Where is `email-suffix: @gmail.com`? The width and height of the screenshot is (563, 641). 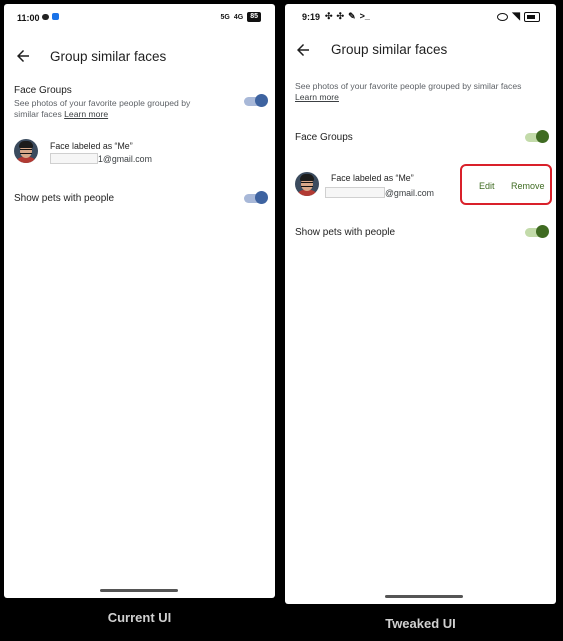 email-suffix: @gmail.com is located at coordinates (410, 192).